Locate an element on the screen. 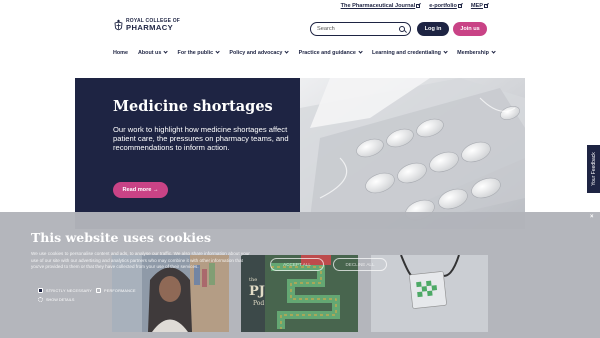 Image resolution: width=600 pixels, height=338 pixels. nav-label: Membership is located at coordinates (473, 53).